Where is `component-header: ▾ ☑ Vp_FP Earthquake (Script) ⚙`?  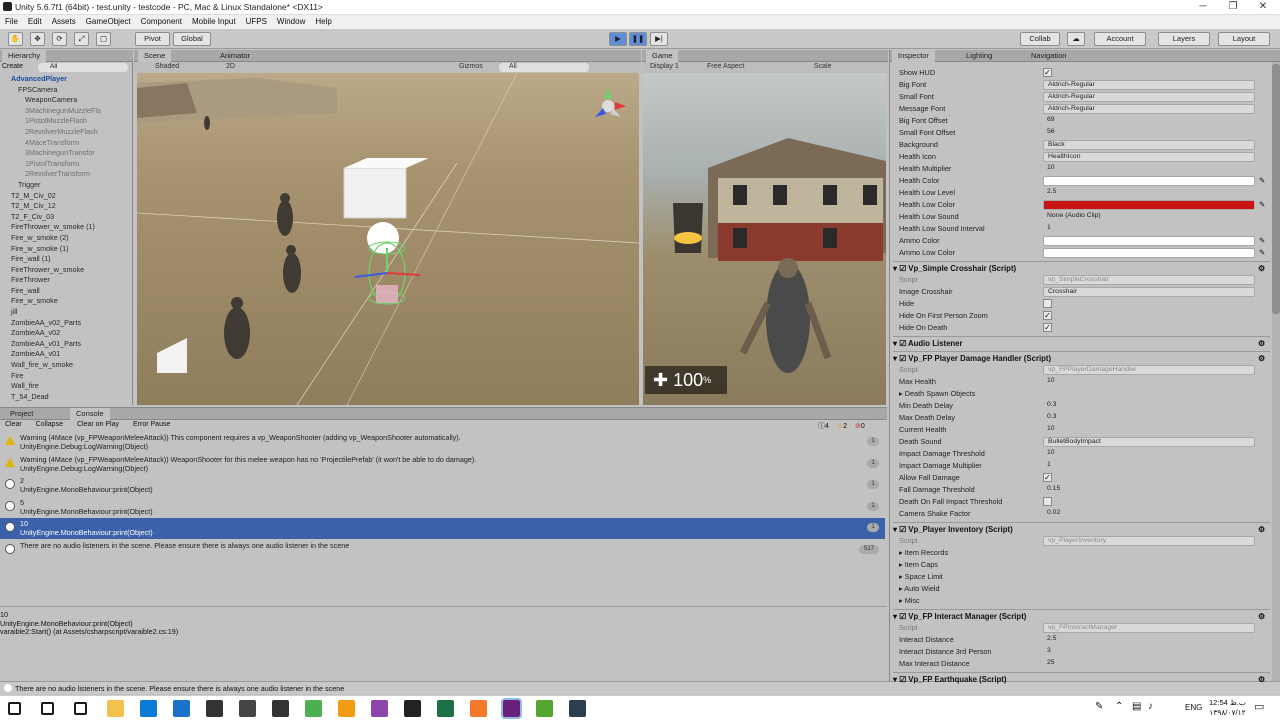 component-header: ▾ ☑ Vp_FP Earthquake (Script) ⚙ is located at coordinates (1081, 678).